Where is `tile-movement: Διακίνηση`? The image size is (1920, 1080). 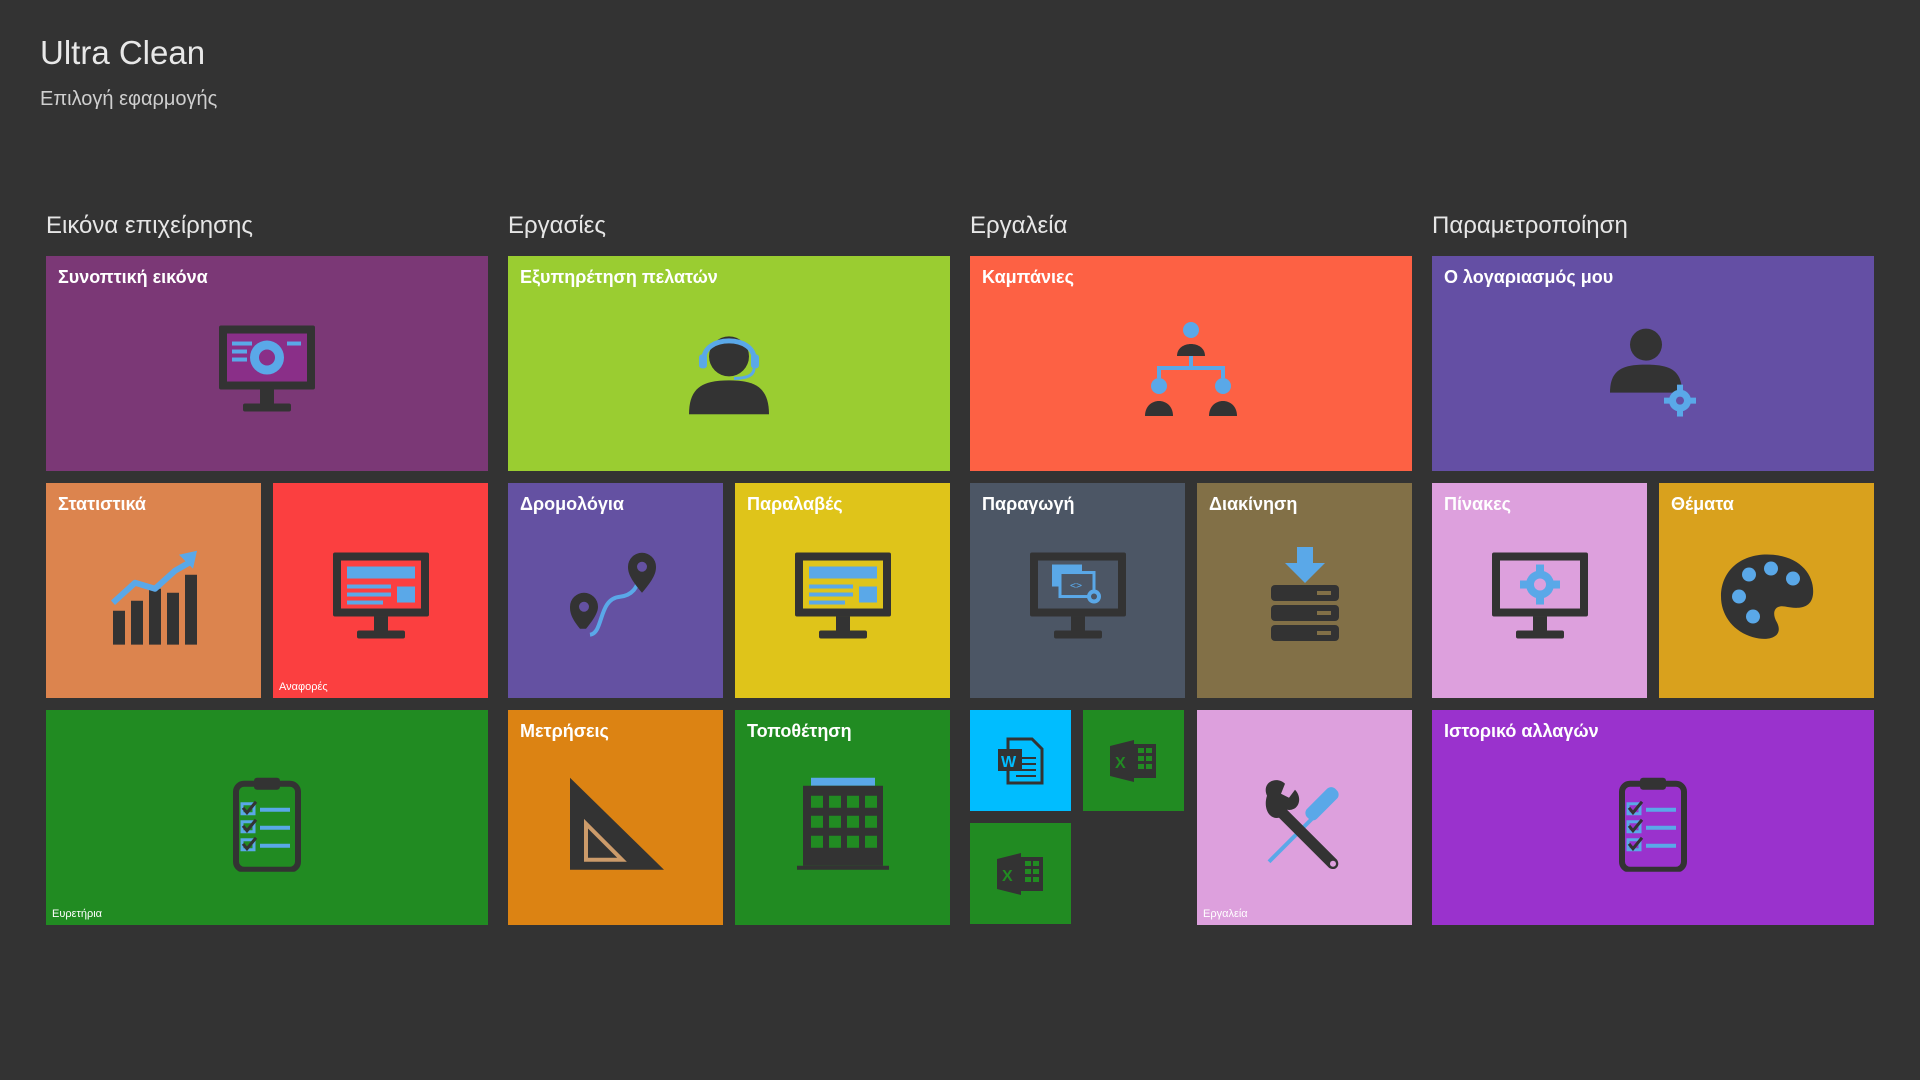
tile-movement: Διακίνηση is located at coordinates (1304, 590).